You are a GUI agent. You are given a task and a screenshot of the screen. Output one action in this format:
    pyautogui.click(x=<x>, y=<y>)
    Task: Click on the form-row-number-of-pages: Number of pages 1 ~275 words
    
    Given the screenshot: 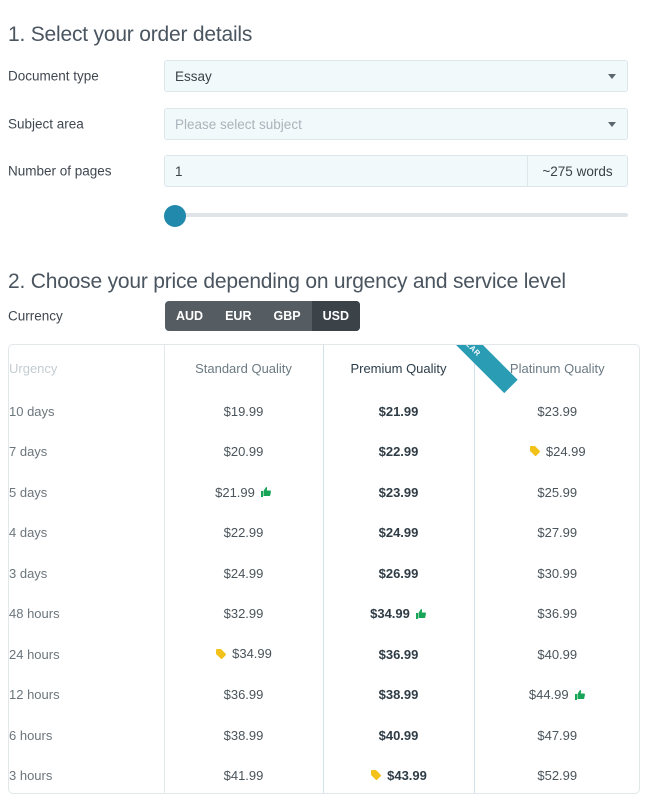 What is the action you would take?
    pyautogui.click(x=323, y=171)
    